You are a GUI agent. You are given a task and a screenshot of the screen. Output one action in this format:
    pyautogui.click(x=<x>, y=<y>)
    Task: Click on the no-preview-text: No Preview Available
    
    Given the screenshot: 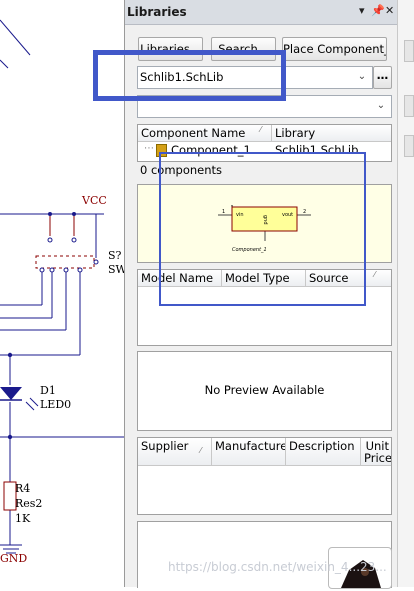 What is the action you would take?
    pyautogui.click(x=264, y=390)
    